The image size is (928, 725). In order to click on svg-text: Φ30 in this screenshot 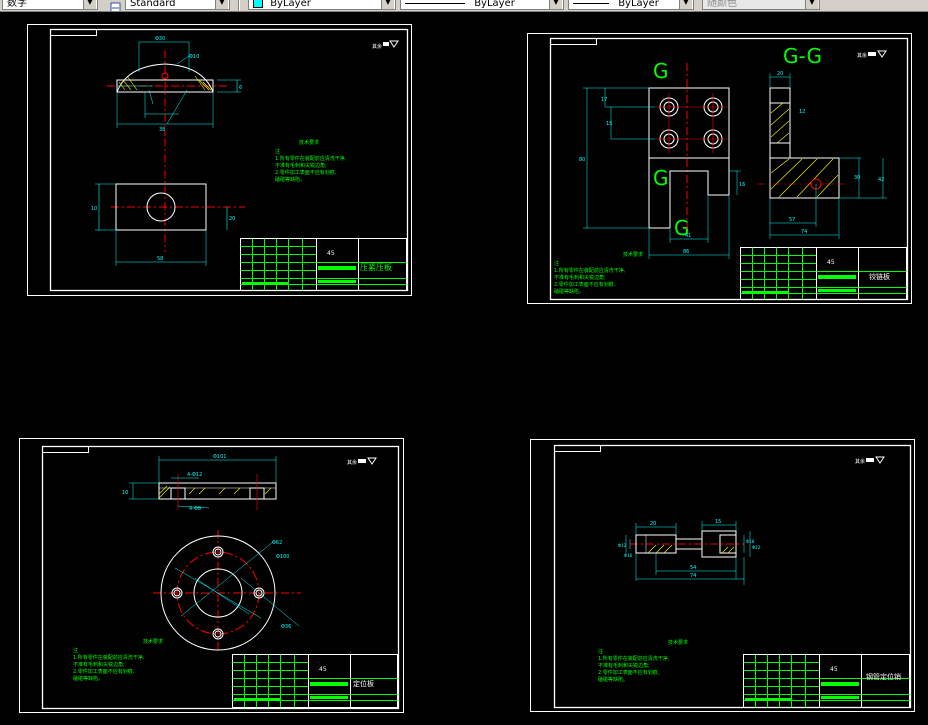, I will do `click(160, 39)`.